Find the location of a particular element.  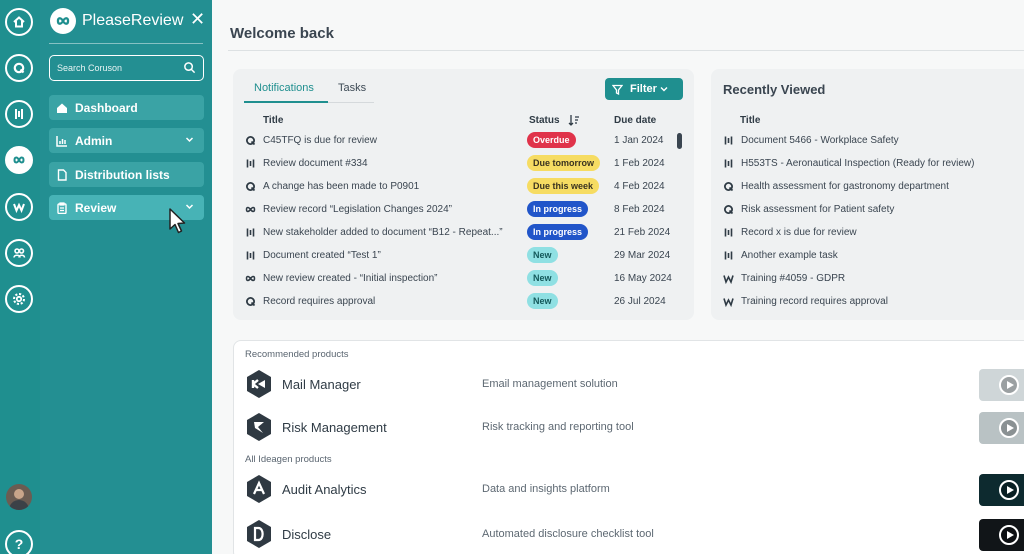

status-badge: Overdue is located at coordinates (551, 140).